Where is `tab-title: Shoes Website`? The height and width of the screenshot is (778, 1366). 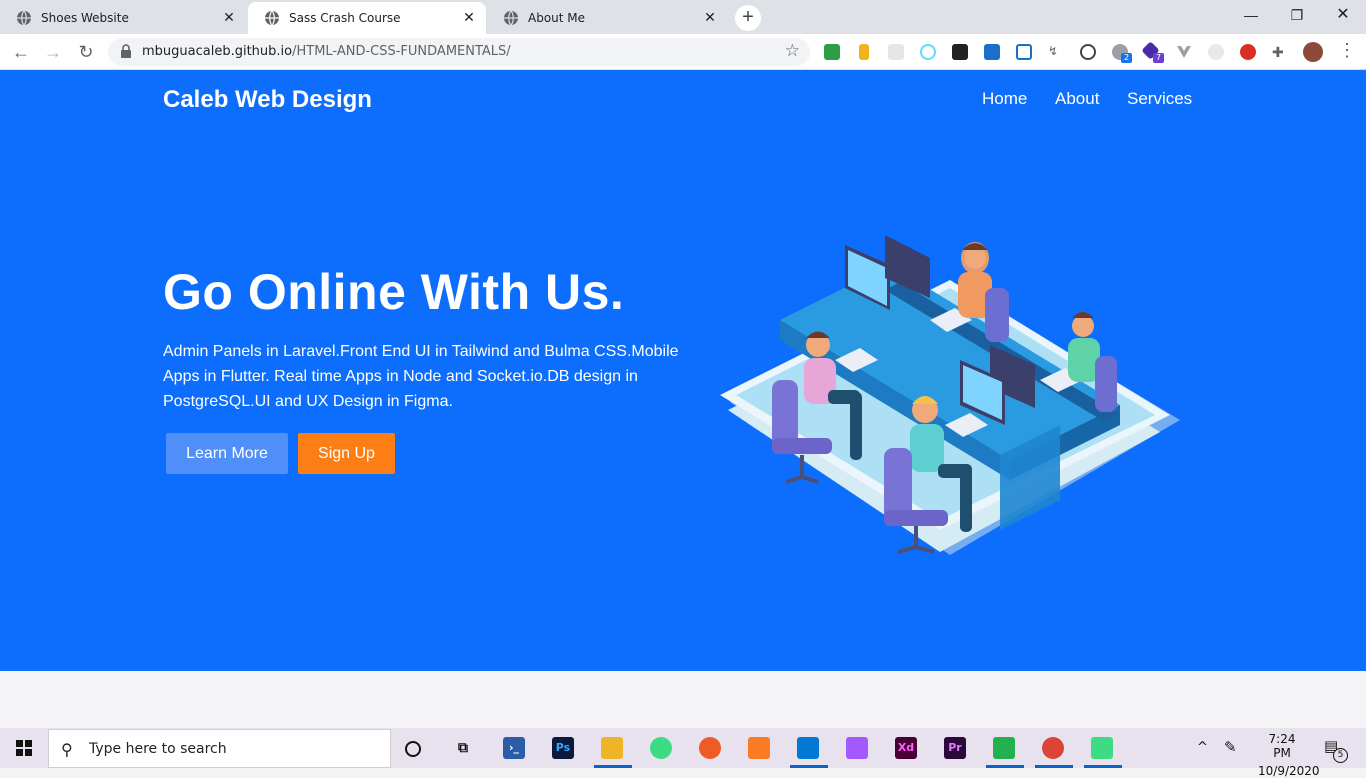 tab-title: Shoes Website is located at coordinates (85, 18).